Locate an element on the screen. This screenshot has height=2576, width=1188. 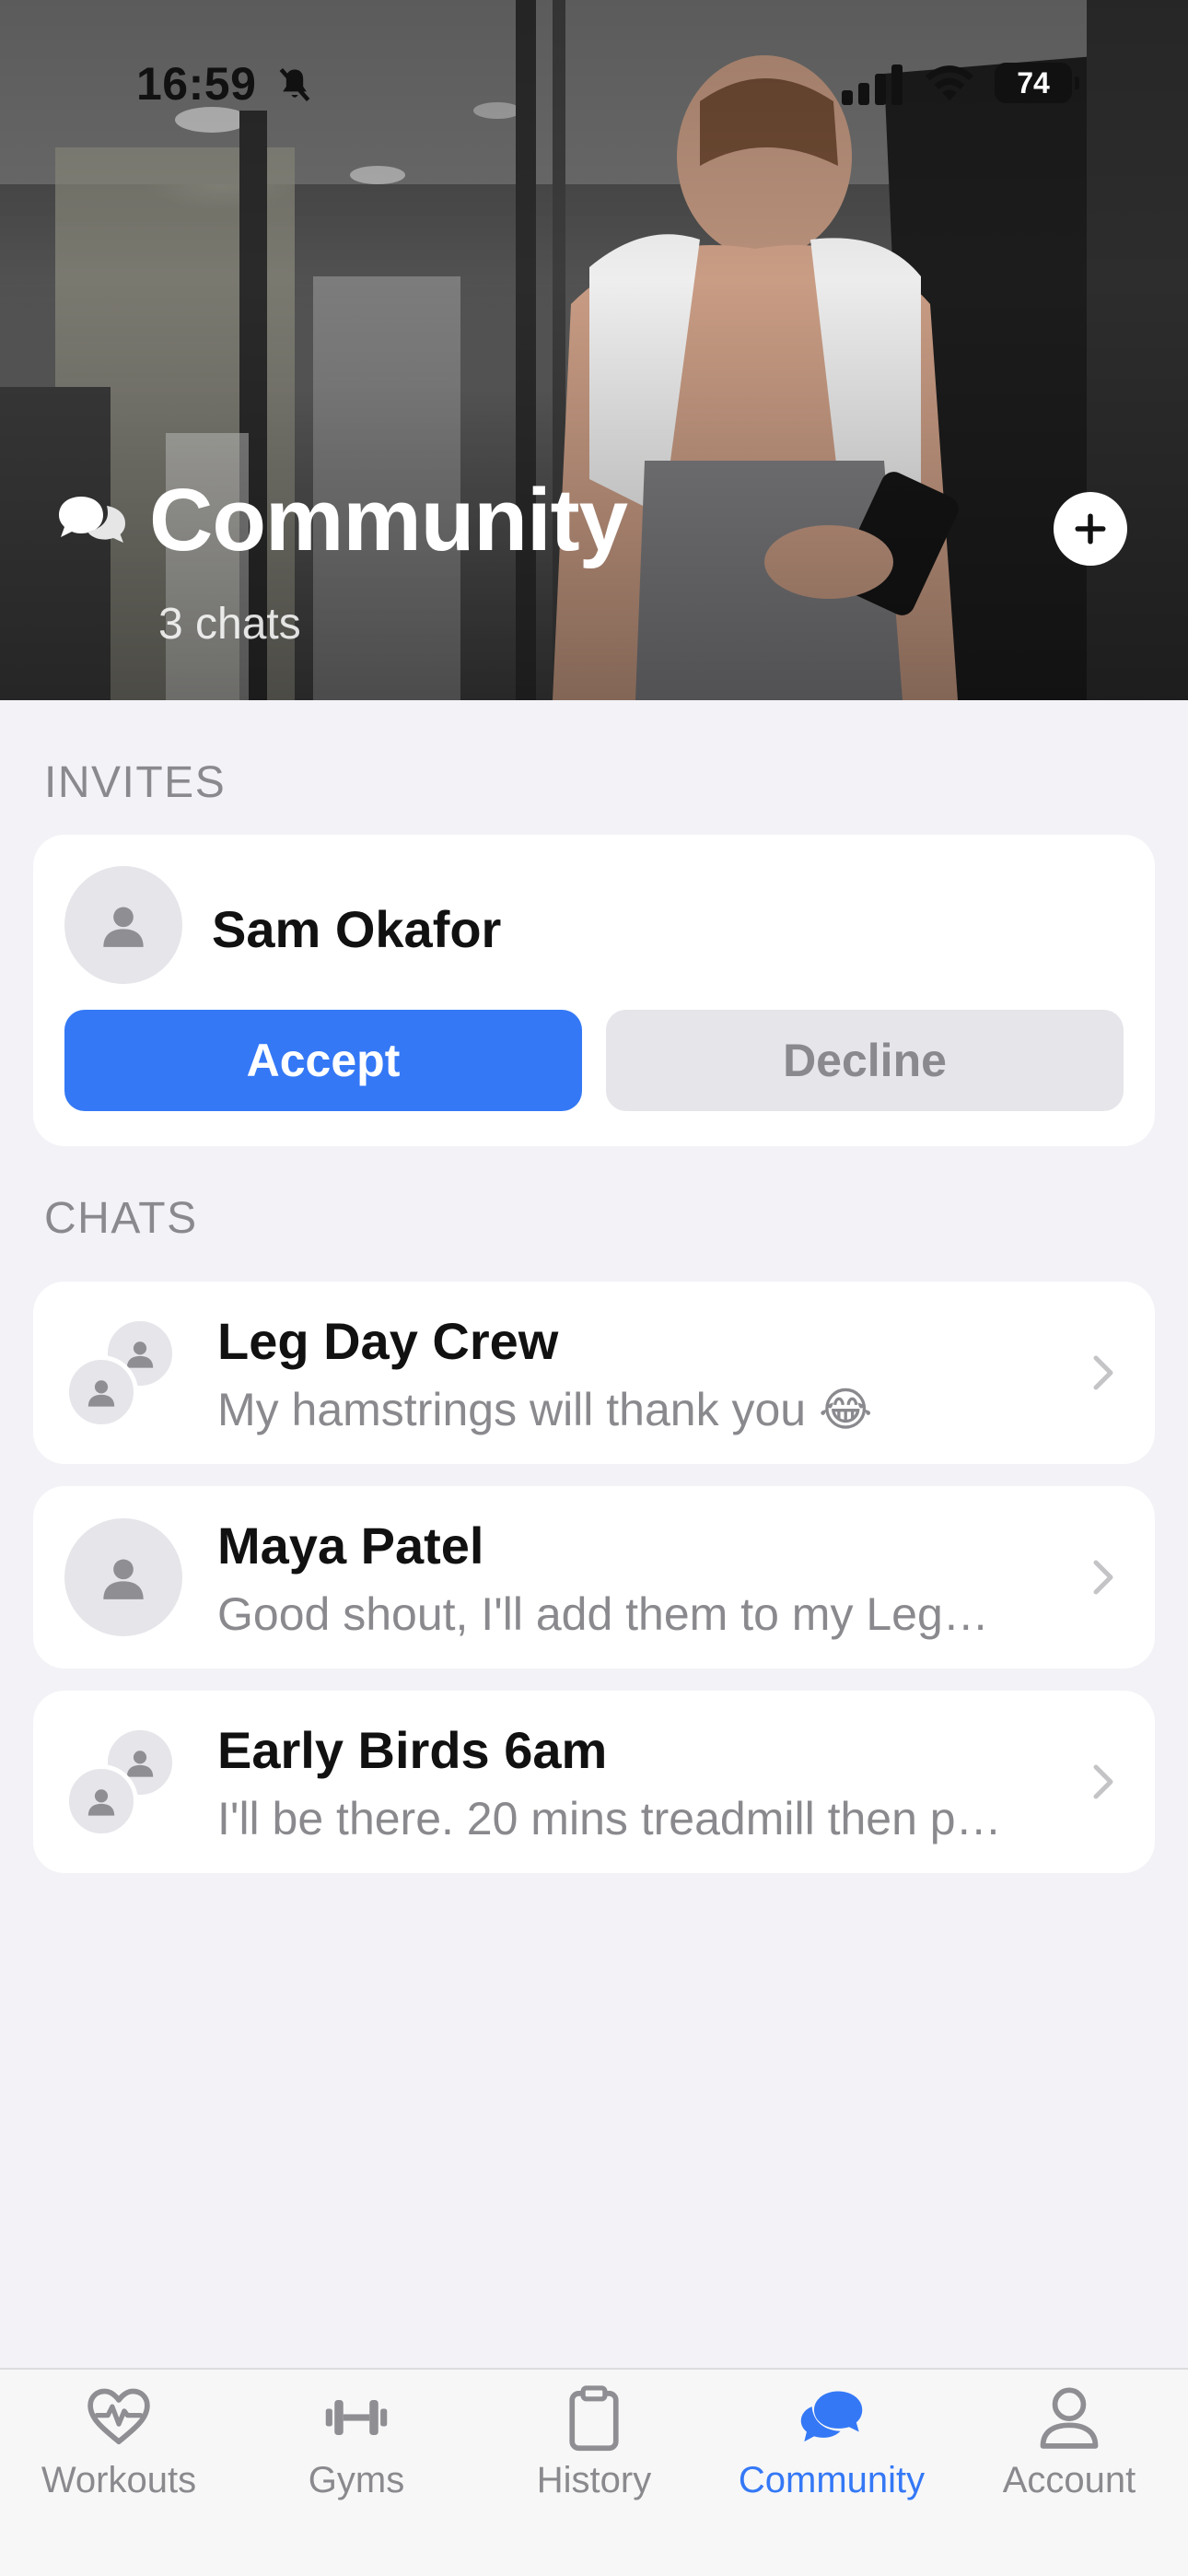
status-time: 16:59 is located at coordinates (196, 84).